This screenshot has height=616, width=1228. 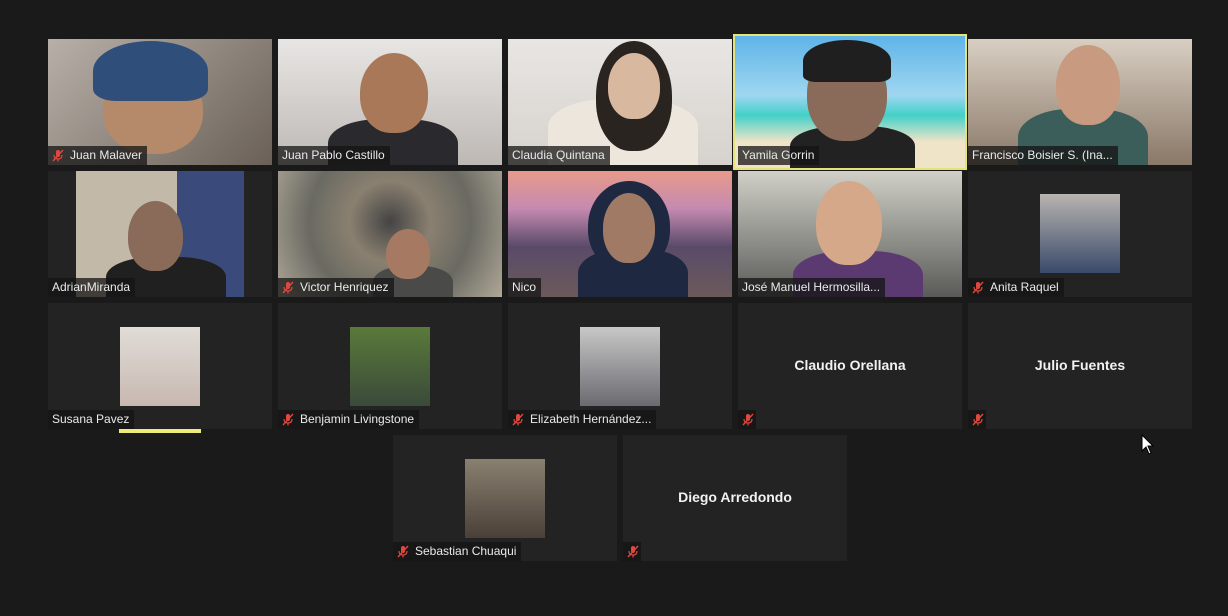 What do you see at coordinates (160, 102) in the screenshot?
I see `participant-tile-juan-malaver: Juan Malaver` at bounding box center [160, 102].